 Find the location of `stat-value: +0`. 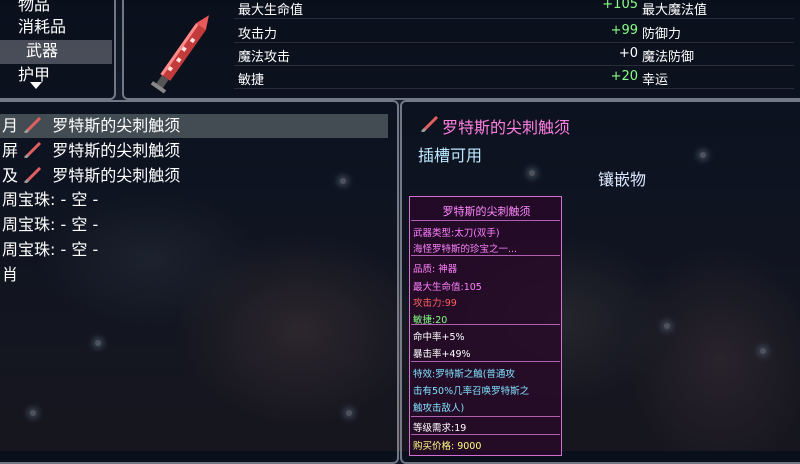

stat-value: +0 is located at coordinates (628, 53).